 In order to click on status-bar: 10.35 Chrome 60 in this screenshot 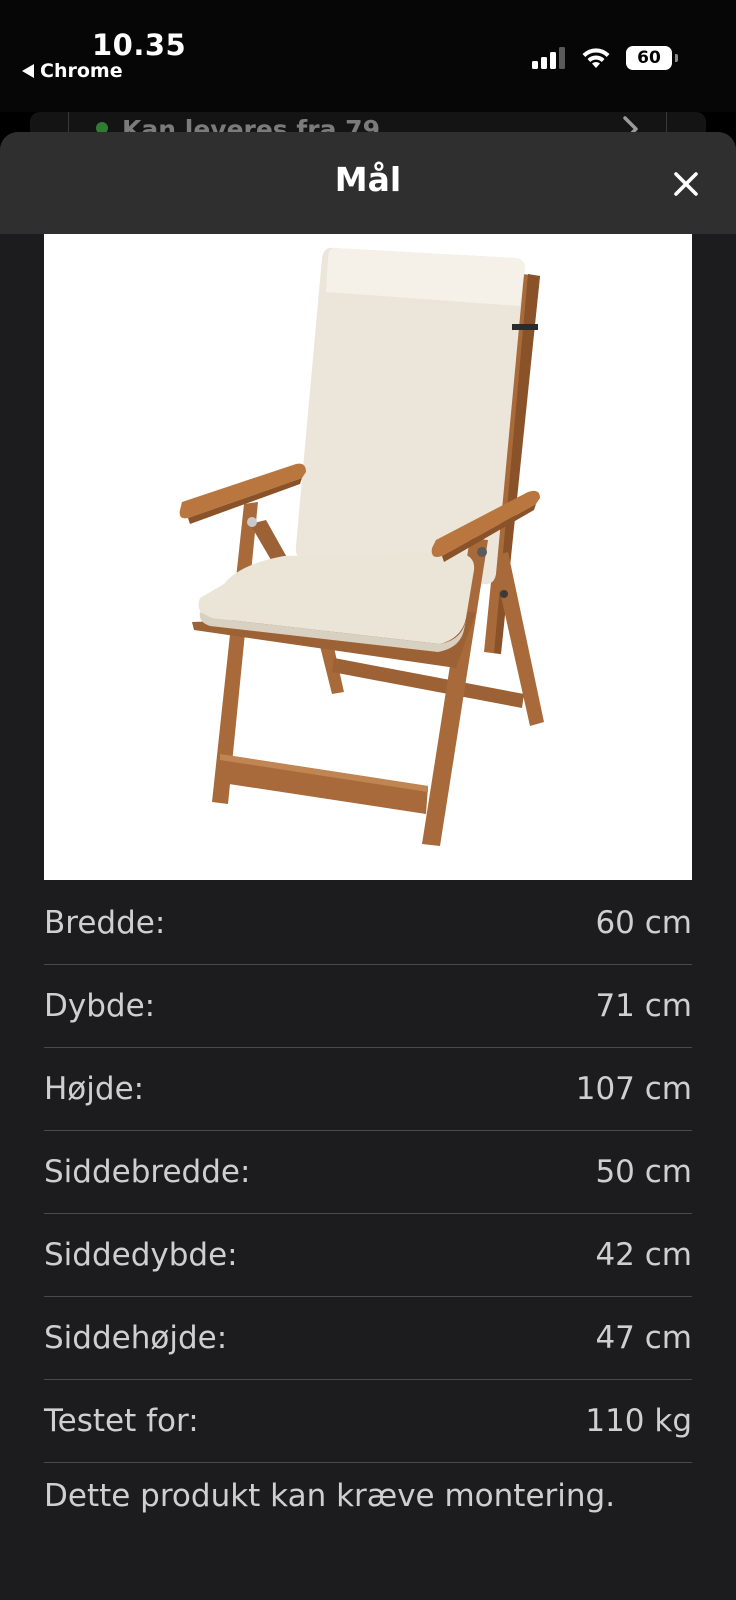, I will do `click(368, 56)`.